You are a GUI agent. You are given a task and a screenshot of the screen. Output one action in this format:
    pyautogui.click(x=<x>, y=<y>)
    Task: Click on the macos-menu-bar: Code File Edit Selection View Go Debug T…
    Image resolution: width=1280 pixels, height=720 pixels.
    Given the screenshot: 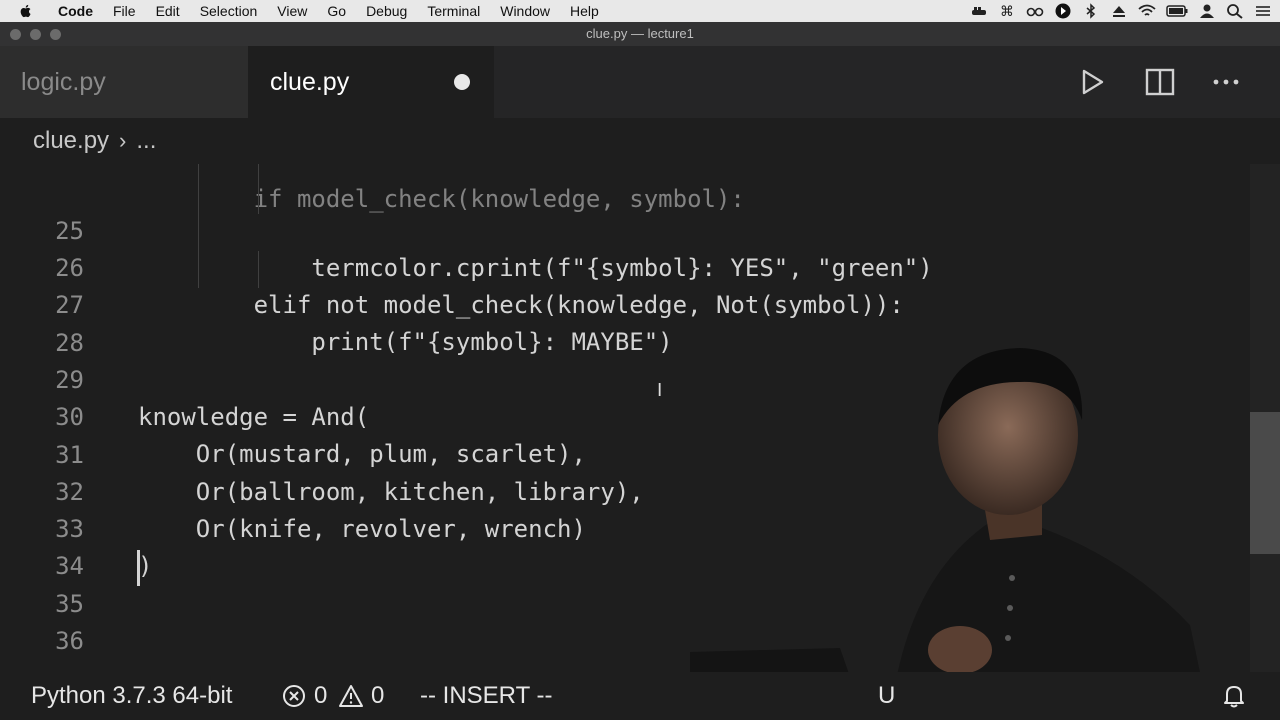 What is the action you would take?
    pyautogui.click(x=640, y=11)
    